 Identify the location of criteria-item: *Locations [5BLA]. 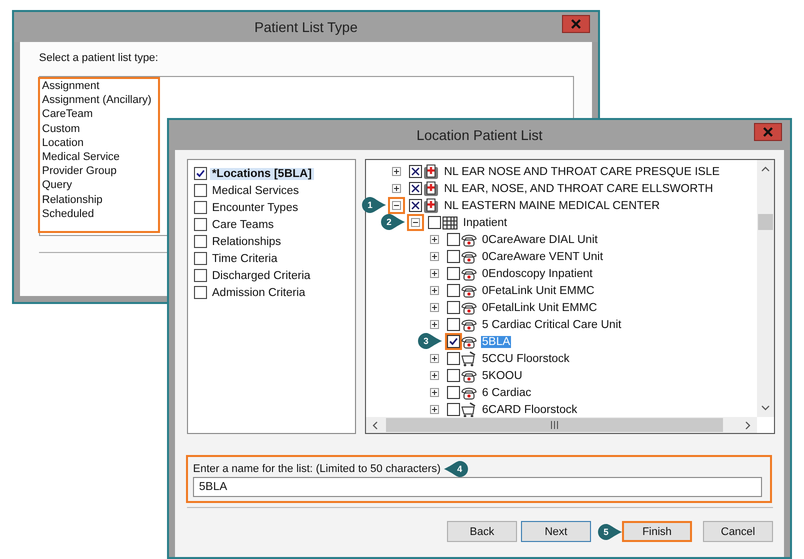
(262, 174).